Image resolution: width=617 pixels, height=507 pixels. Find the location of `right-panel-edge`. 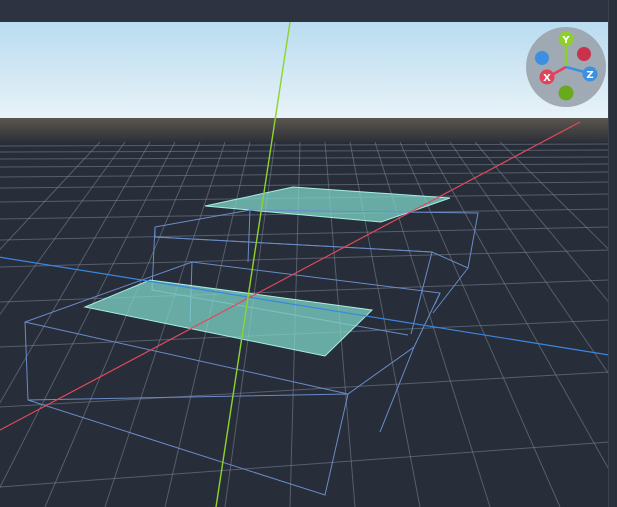

right-panel-edge is located at coordinates (612, 253).